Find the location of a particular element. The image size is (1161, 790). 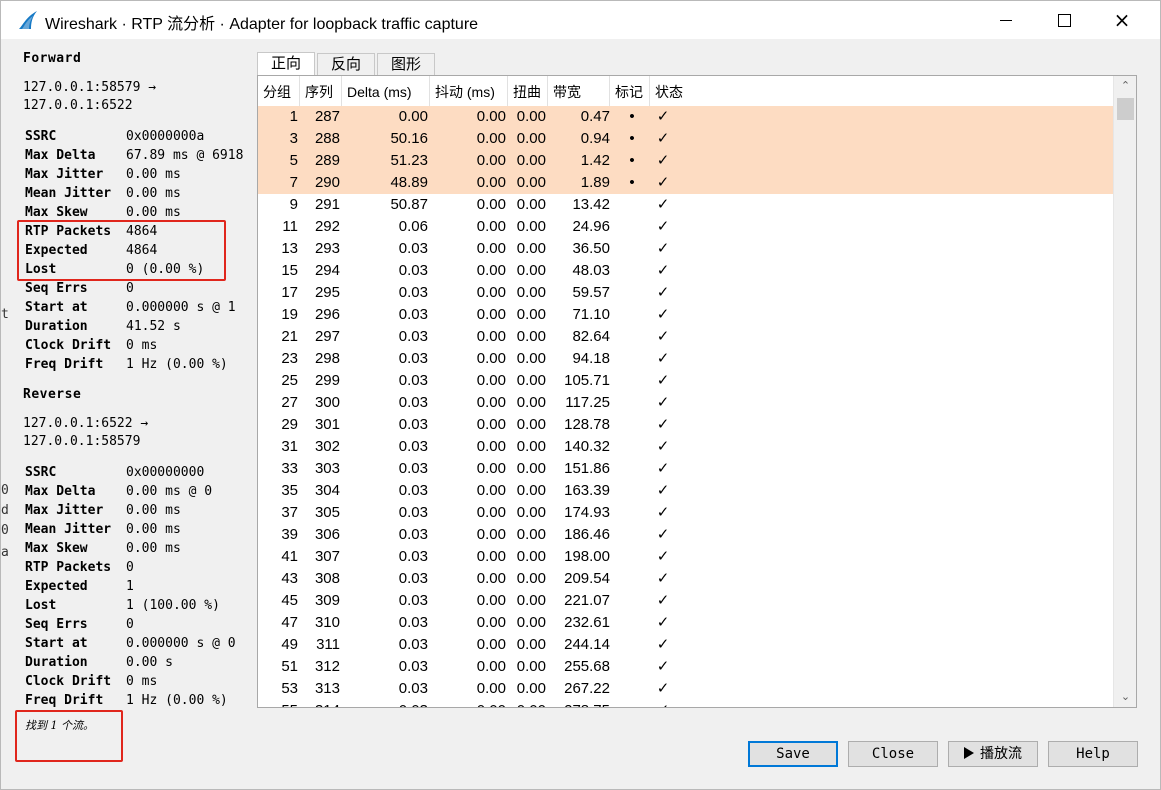

cell-bandwidth: 128.78 is located at coordinates (587, 424).